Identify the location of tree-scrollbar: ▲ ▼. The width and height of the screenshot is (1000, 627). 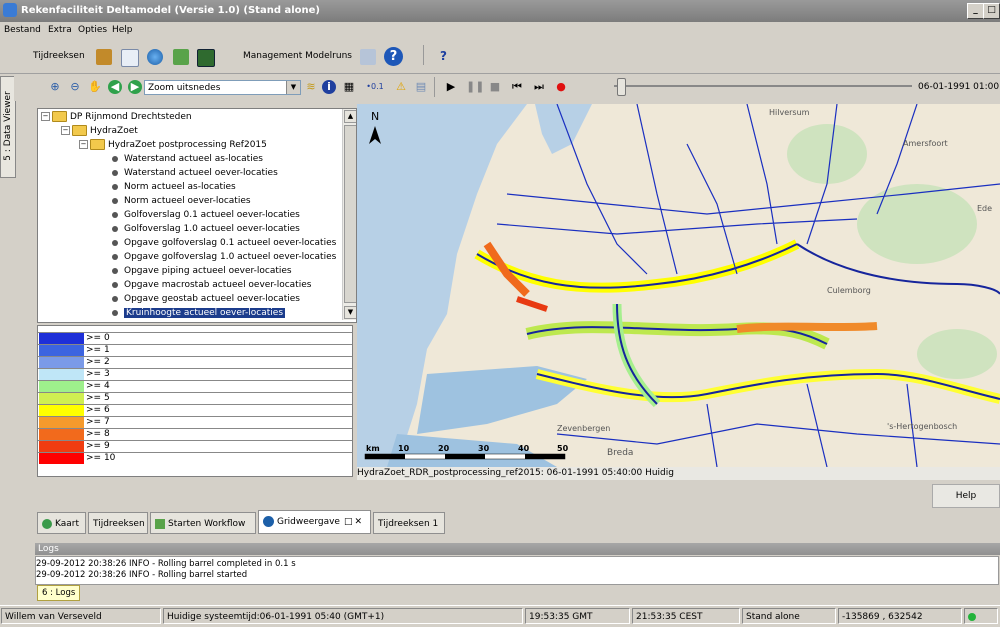
(349, 214).